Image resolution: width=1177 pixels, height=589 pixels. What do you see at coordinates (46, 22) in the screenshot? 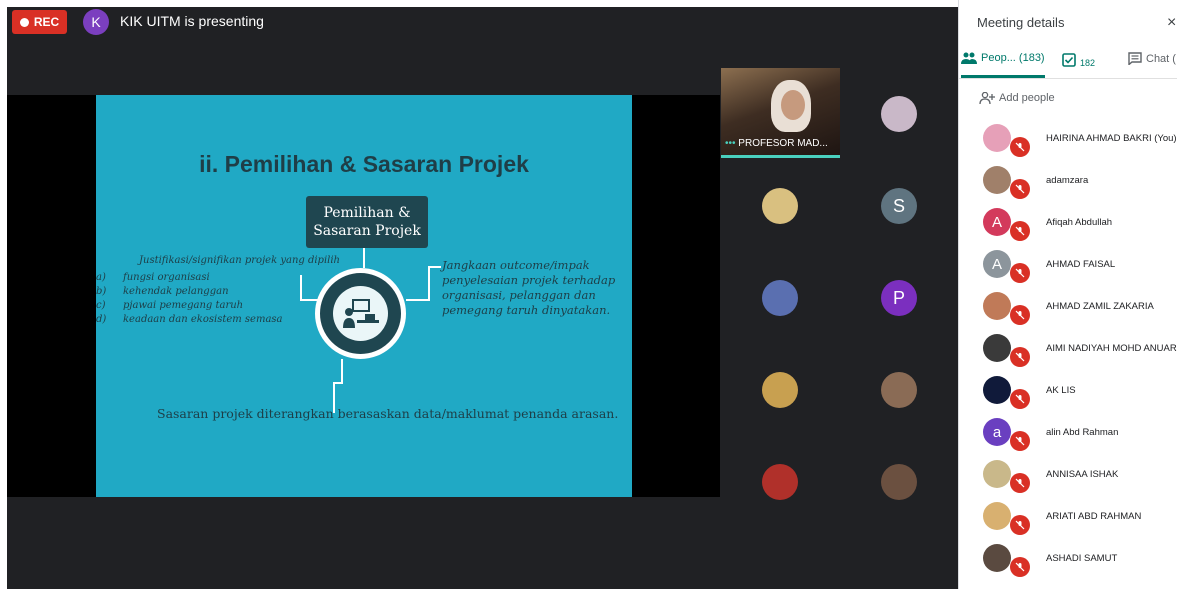
I see `rec-label: REC` at bounding box center [46, 22].